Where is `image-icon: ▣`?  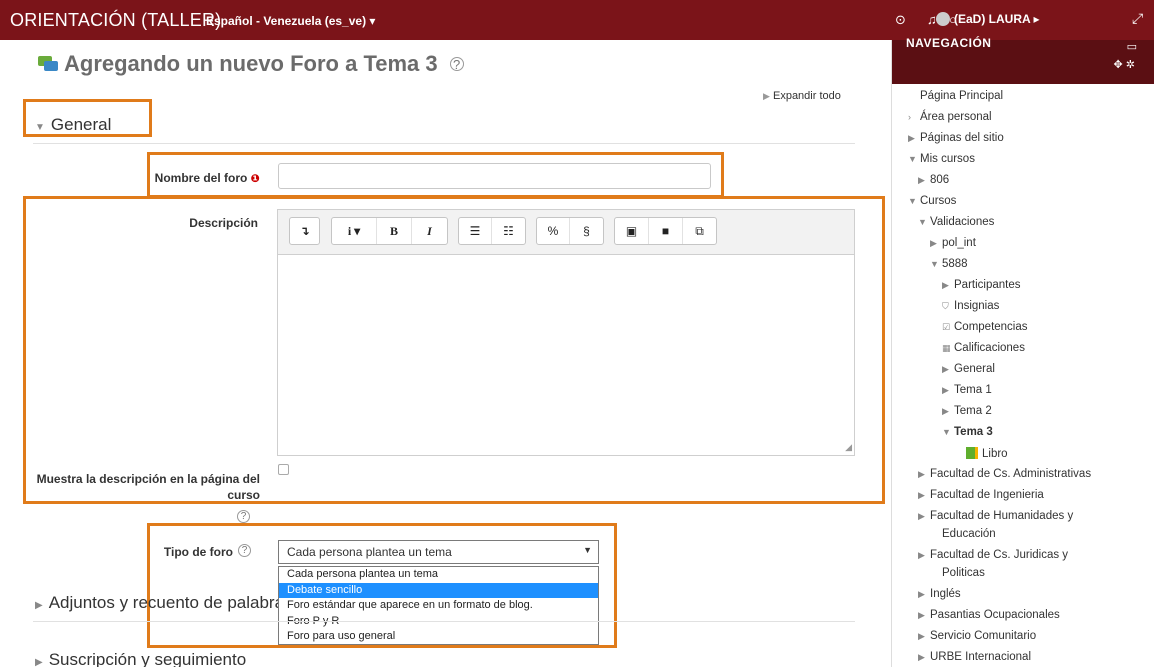
image-icon: ▣ is located at coordinates (632, 231).